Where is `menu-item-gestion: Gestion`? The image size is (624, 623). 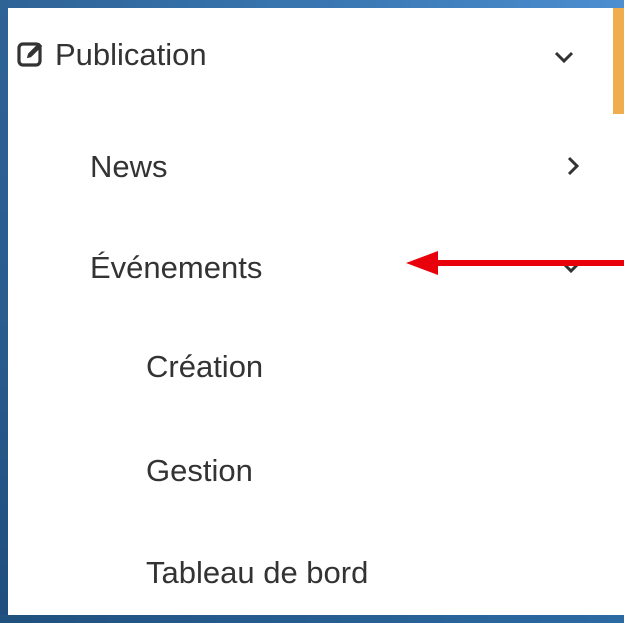 menu-item-gestion: Gestion is located at coordinates (199, 470).